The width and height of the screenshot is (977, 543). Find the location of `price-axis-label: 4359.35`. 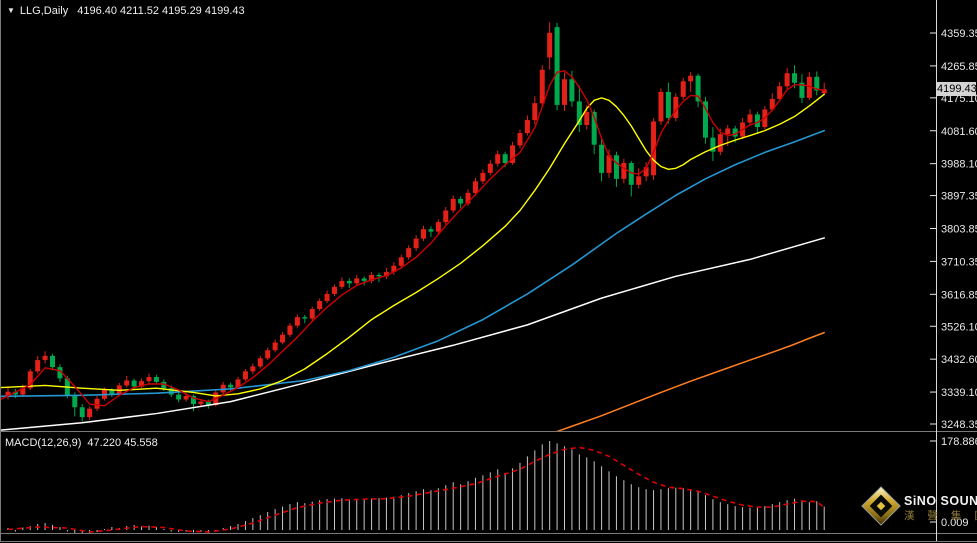

price-axis-label: 4359.35 is located at coordinates (959, 34).